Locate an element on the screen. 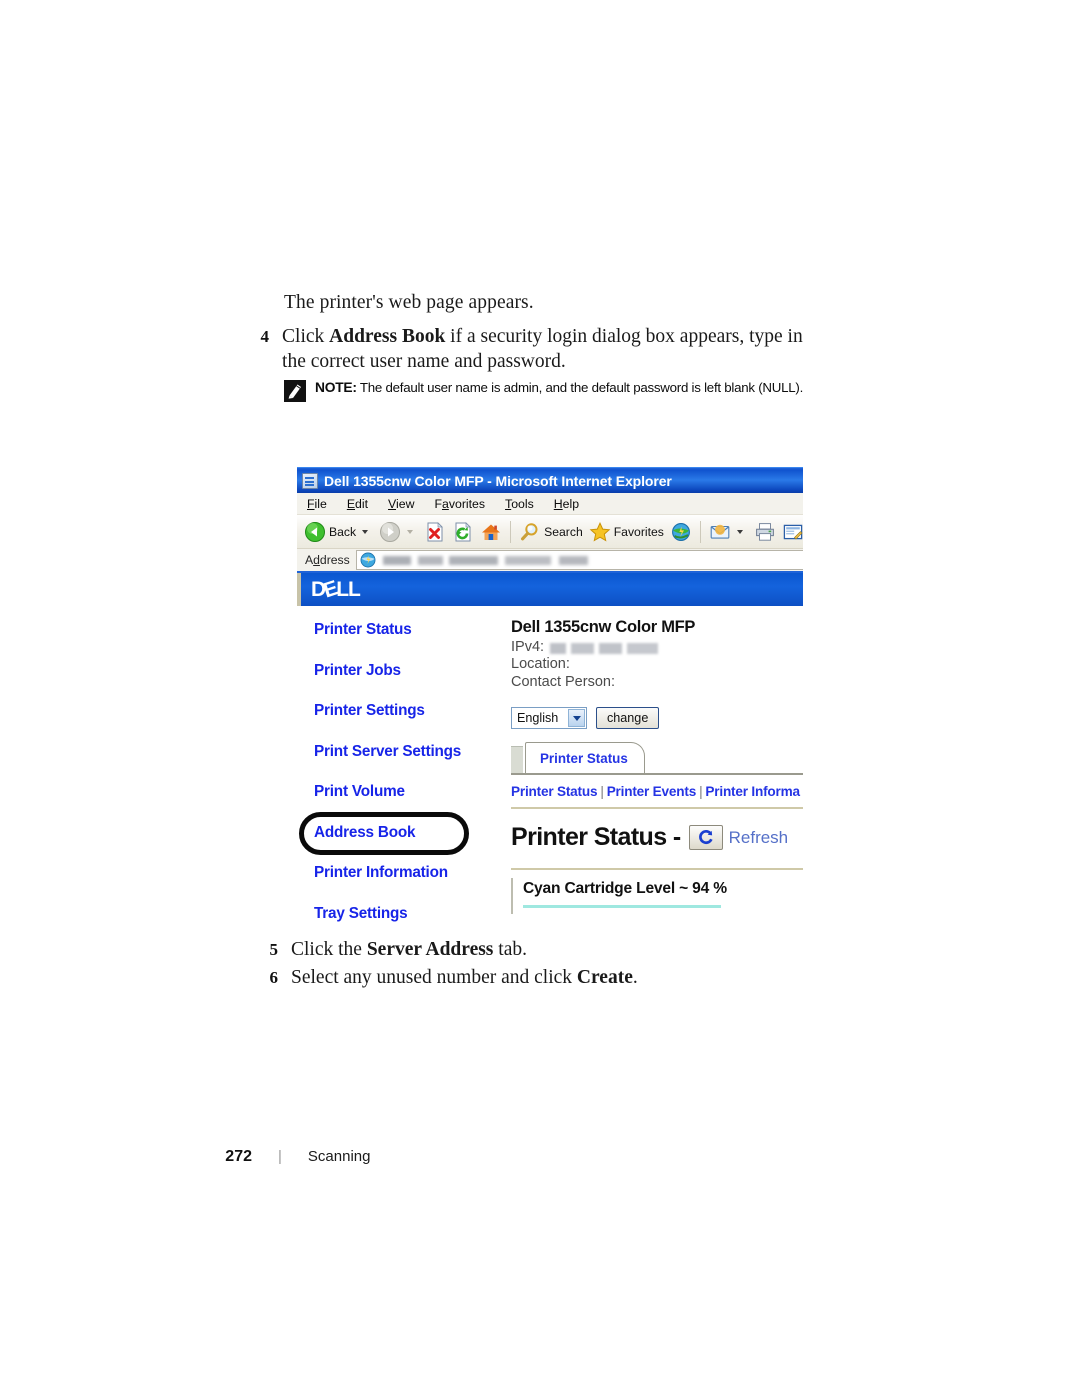 The width and height of the screenshot is (1080, 1397). address-bar: Address is located at coordinates (550, 561).